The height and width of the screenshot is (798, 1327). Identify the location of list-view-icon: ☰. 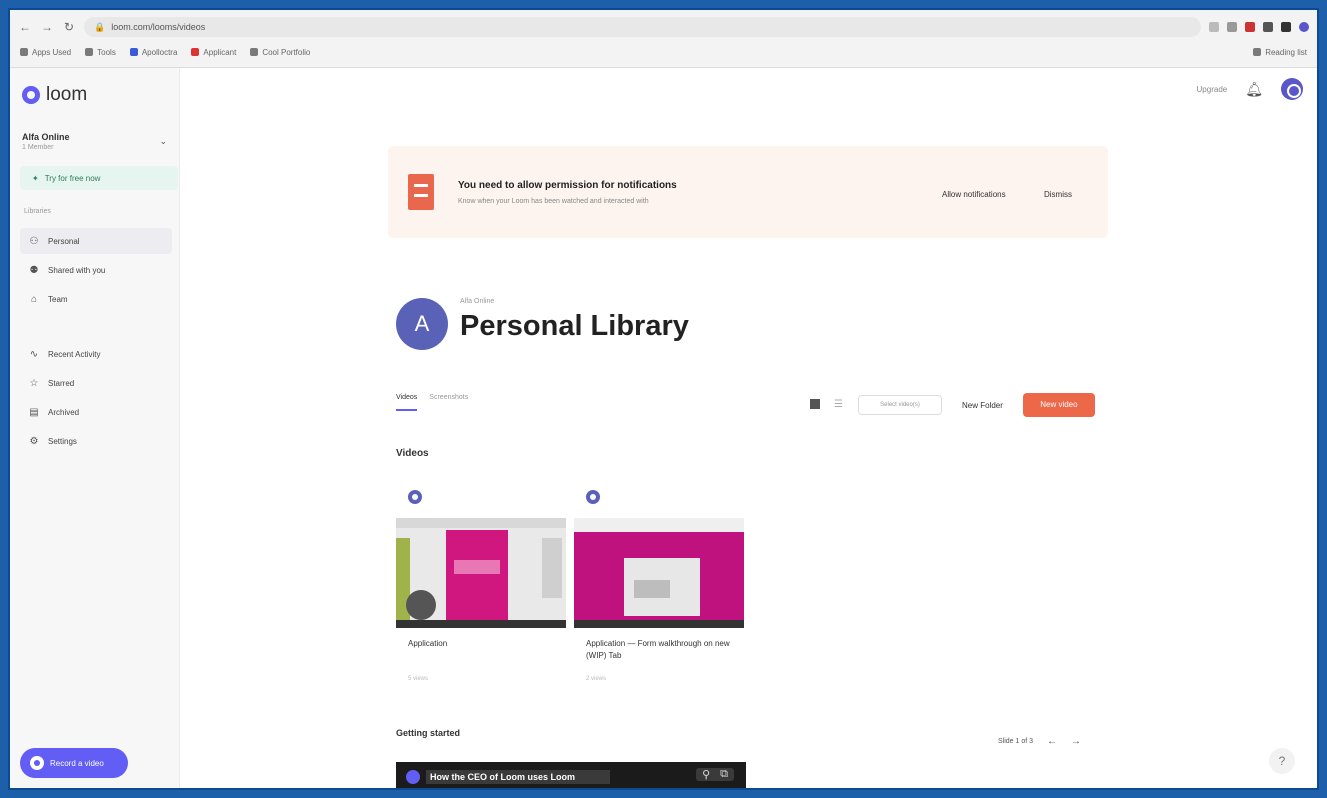
(840, 405).